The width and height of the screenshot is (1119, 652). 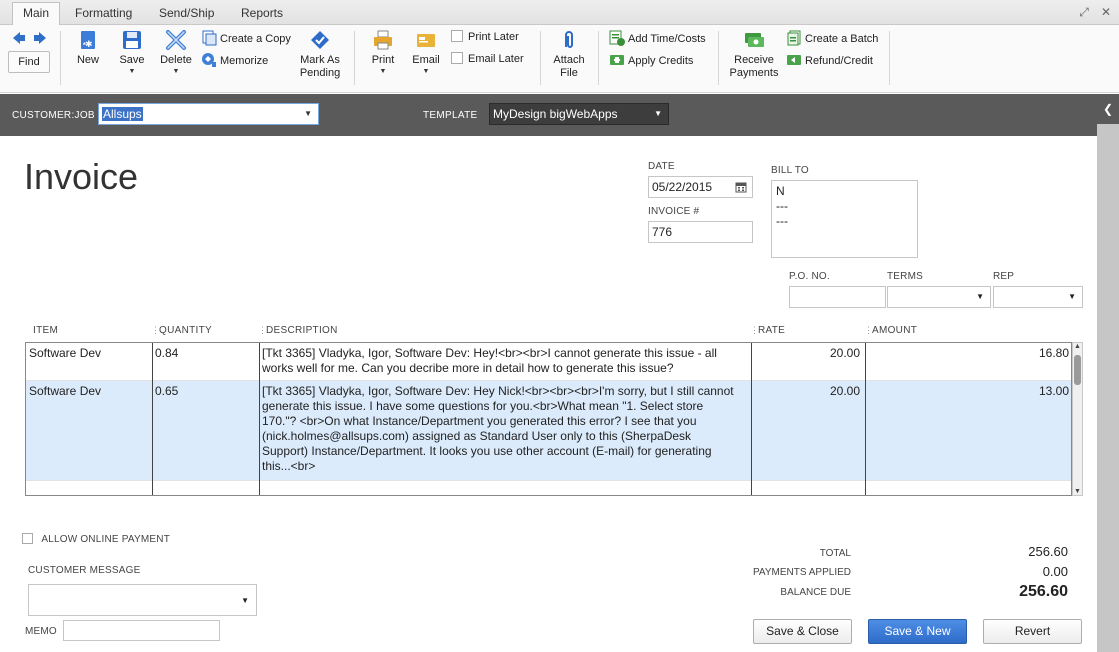 What do you see at coordinates (968, 353) in the screenshot?
I see `amount-cell: 16.80` at bounding box center [968, 353].